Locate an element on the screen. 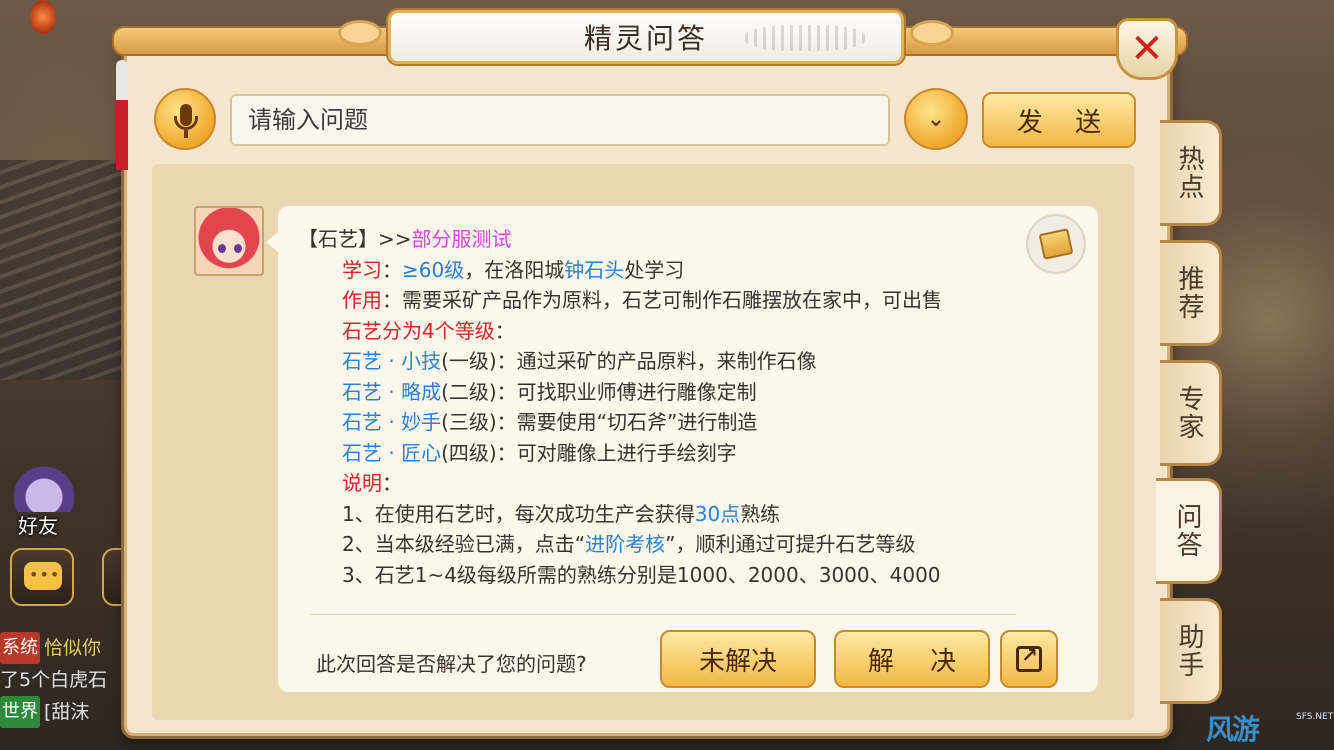 This screenshot has height=750, width=1334. share-icon is located at coordinates (1029, 657).